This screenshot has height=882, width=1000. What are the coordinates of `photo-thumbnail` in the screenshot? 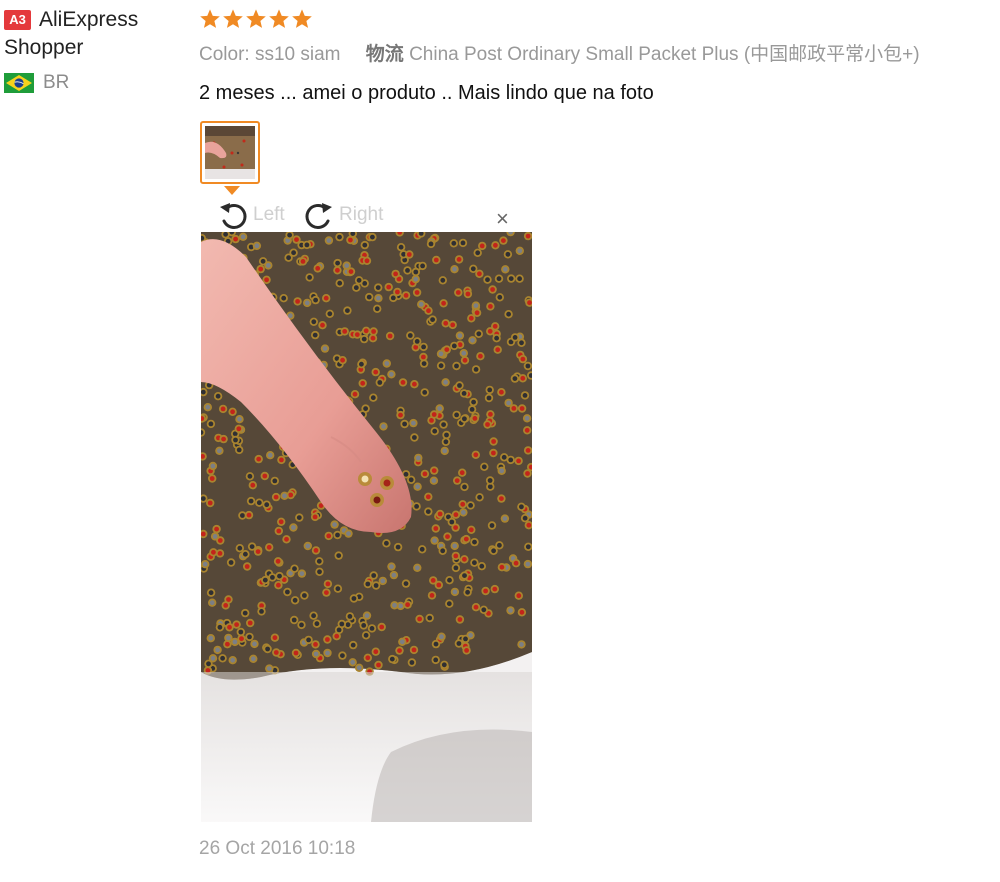 It's located at (230, 152).